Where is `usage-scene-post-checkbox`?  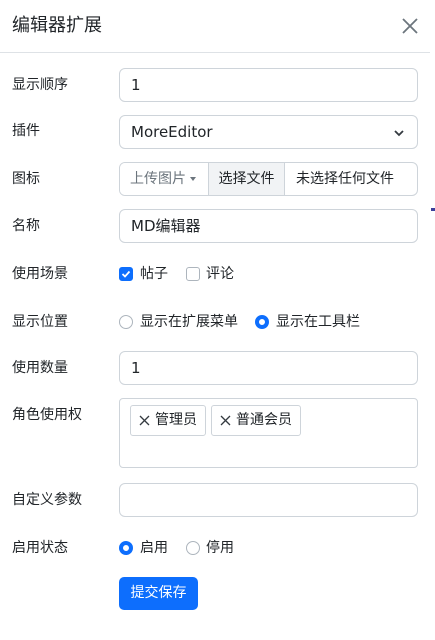
usage-scene-post-checkbox is located at coordinates (126, 274).